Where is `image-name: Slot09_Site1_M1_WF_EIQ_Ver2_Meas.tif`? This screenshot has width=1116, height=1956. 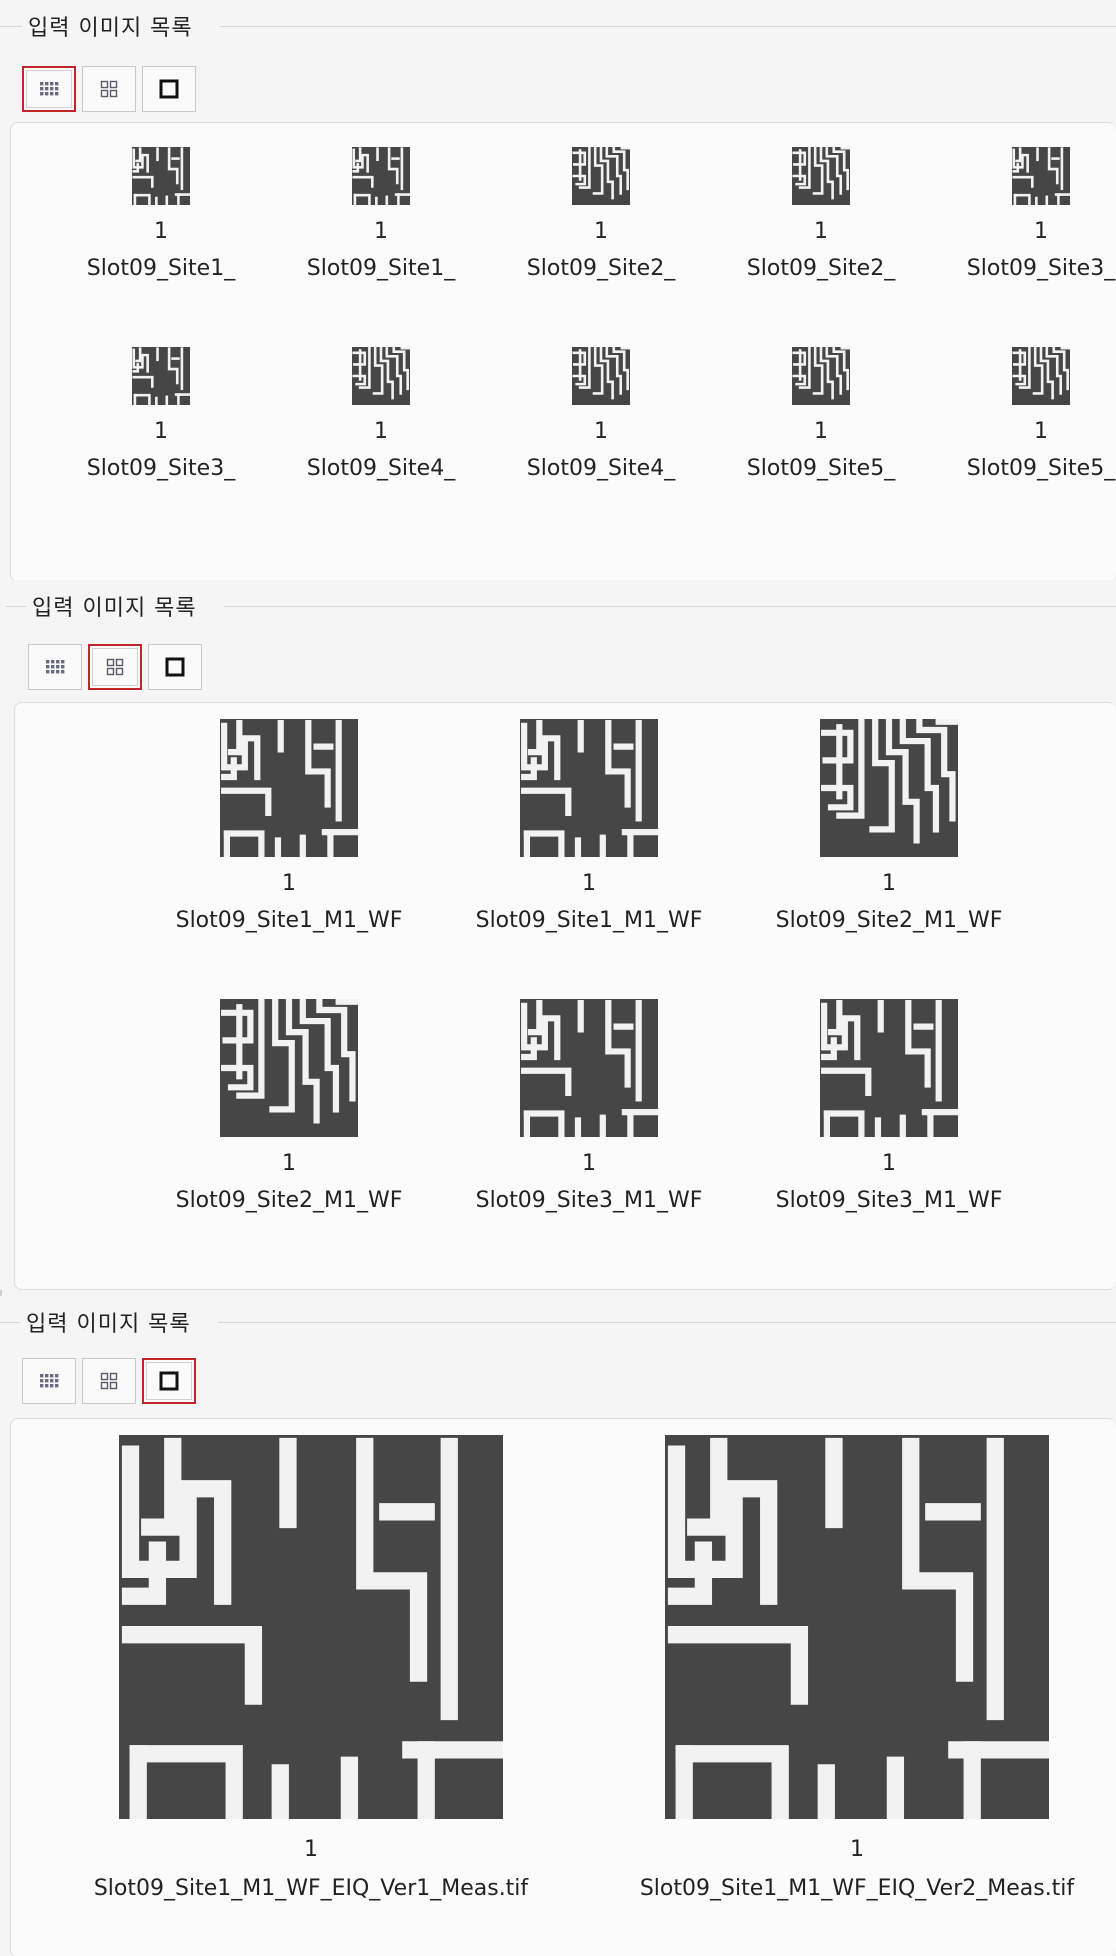
image-name: Slot09_Site1_M1_WF_EIQ_Ver2_Meas.tif is located at coordinates (857, 1888).